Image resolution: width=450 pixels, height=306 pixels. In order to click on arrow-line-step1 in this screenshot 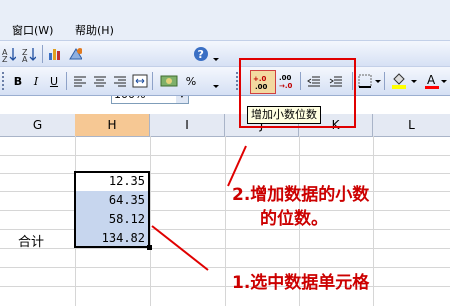, I will do `click(180, 248)`.